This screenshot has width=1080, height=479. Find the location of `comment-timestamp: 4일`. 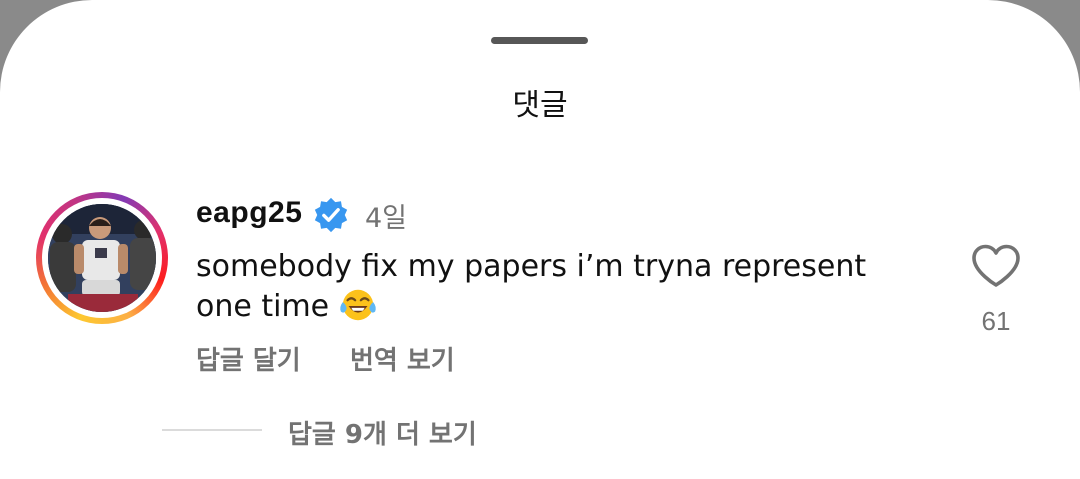

comment-timestamp: 4일 is located at coordinates (386, 218).